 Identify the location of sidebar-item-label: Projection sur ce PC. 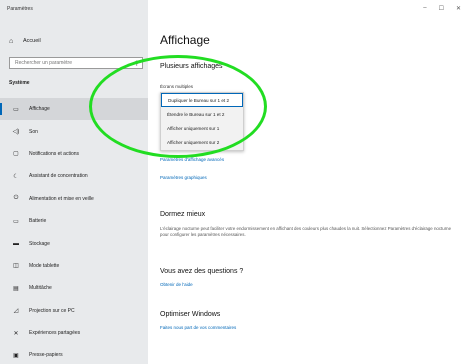
(52, 310).